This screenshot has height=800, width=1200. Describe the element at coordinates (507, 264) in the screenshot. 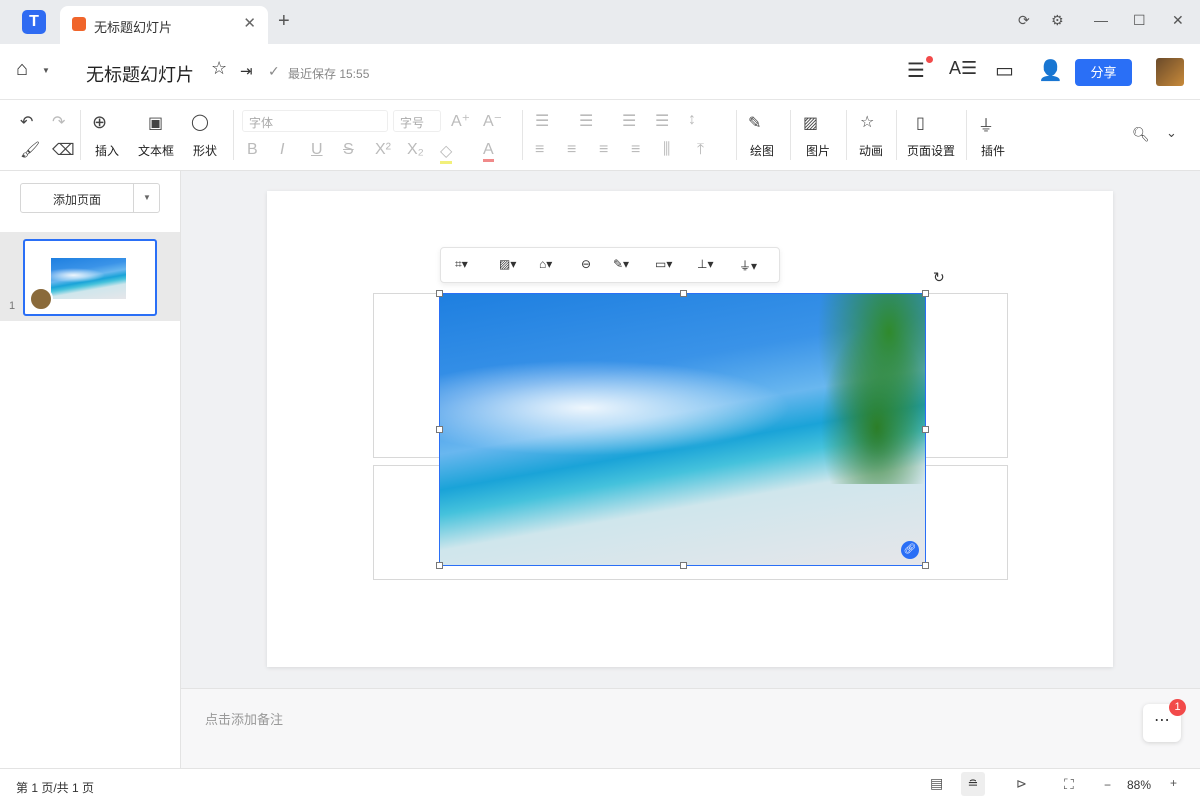

I see `replace-image-icon: ▨▾` at that location.